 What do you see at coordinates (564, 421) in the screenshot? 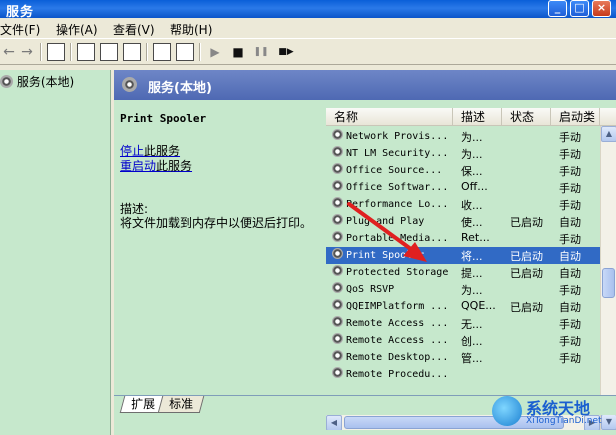
I see `watermark-url: XiTongTianDi.net` at bounding box center [564, 421].